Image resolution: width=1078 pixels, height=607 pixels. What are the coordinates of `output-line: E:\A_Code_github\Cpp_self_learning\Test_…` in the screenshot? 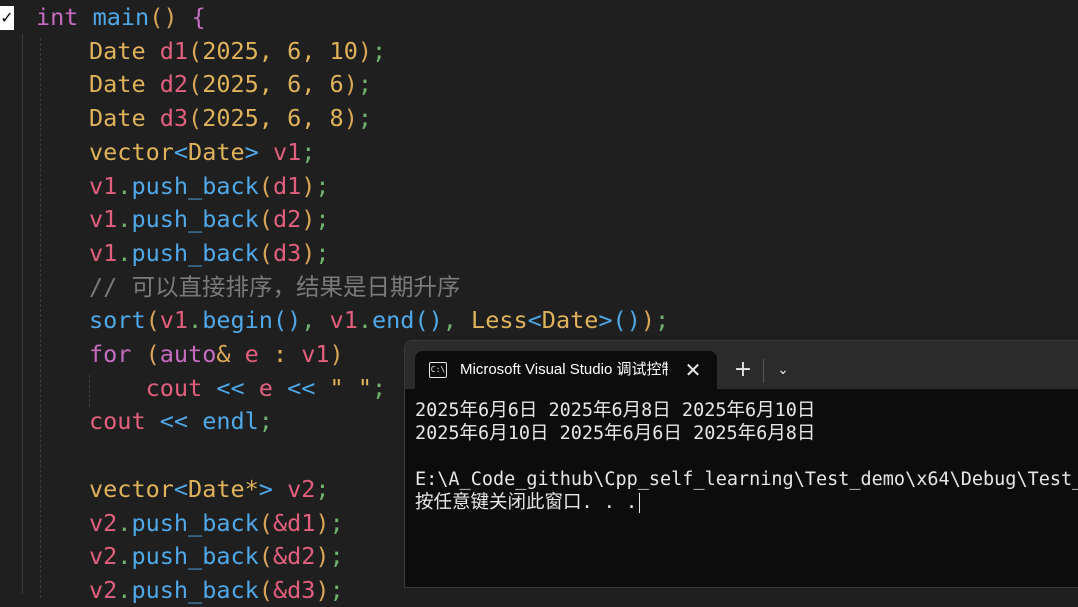 It's located at (746, 479).